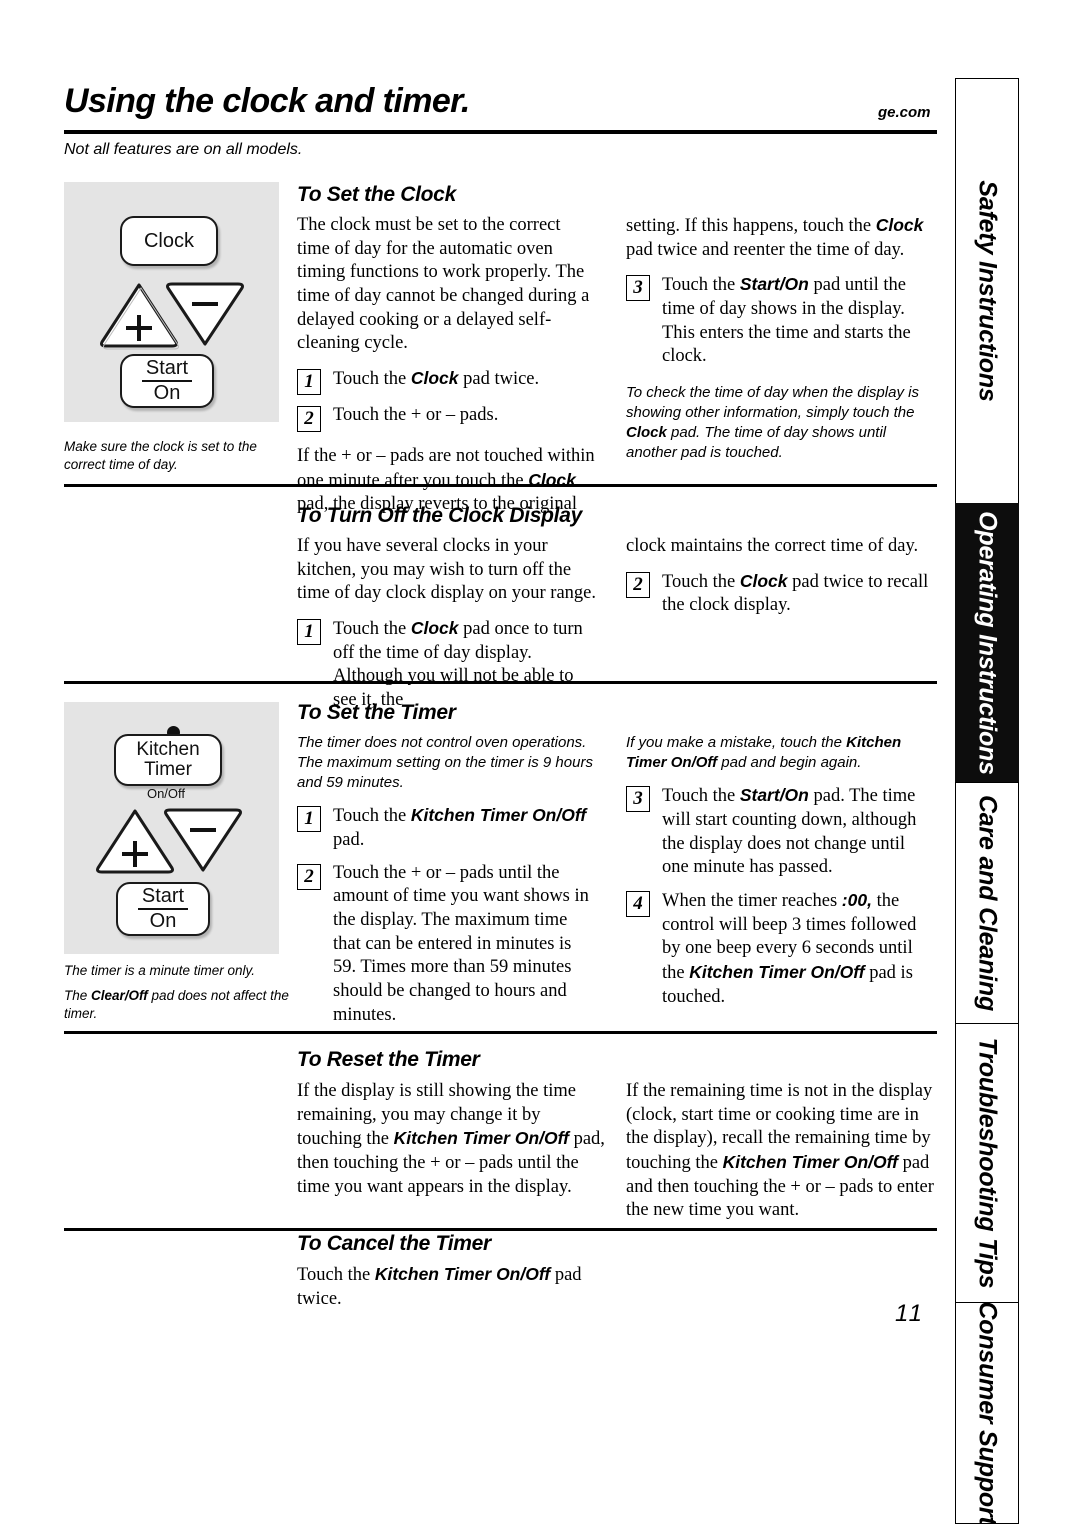  I want to click on kitchen-timer-control-illustration: Kitchen Timer On/Off Start On, so click(171, 828).